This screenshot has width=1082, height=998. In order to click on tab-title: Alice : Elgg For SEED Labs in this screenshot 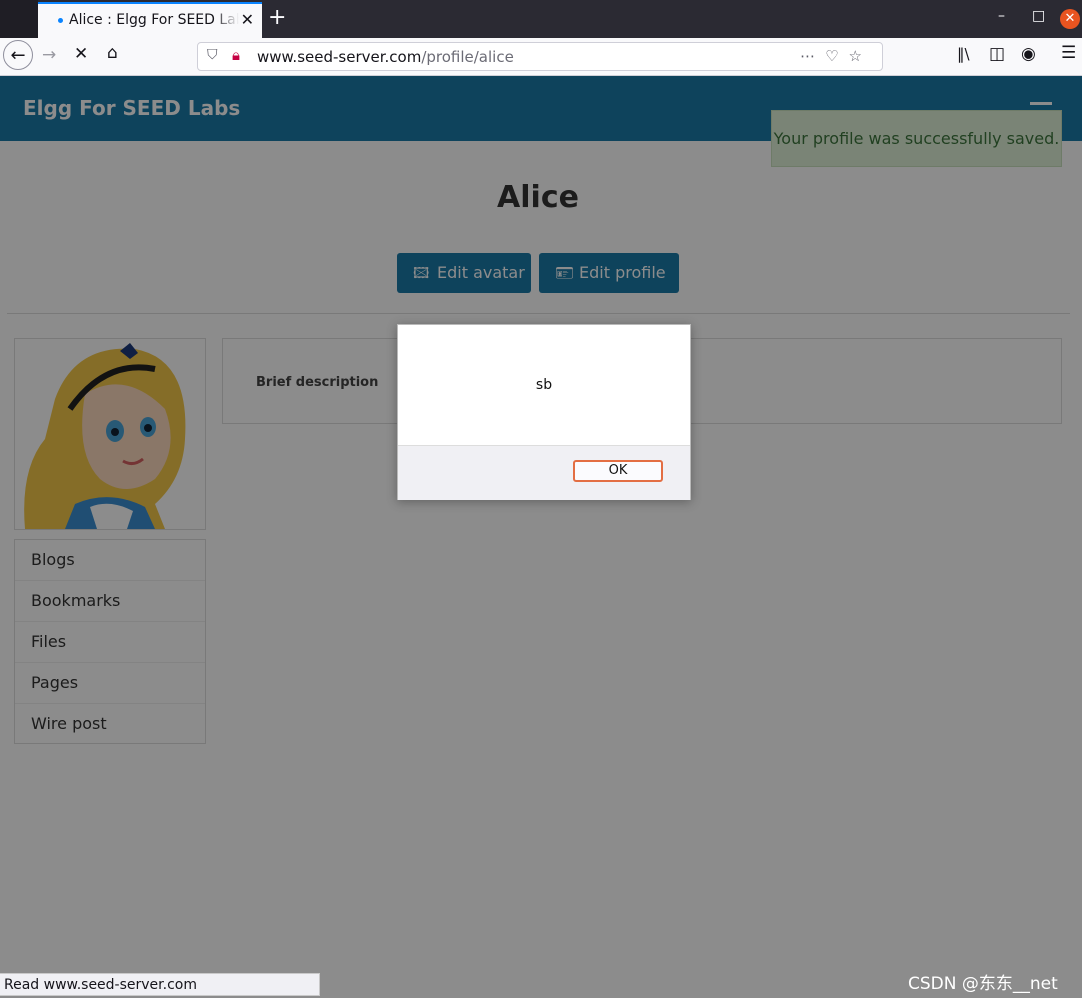, I will do `click(154, 20)`.